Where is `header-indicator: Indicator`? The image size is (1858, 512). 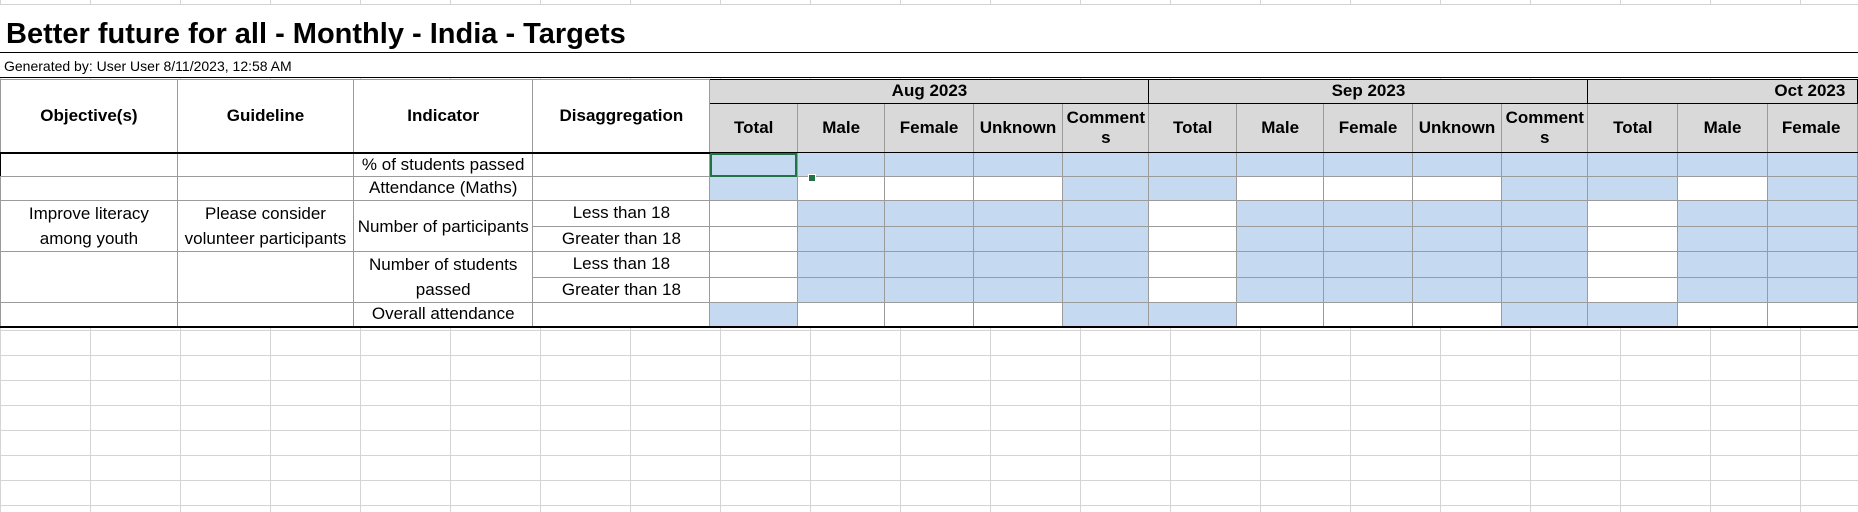 header-indicator: Indicator is located at coordinates (443, 116).